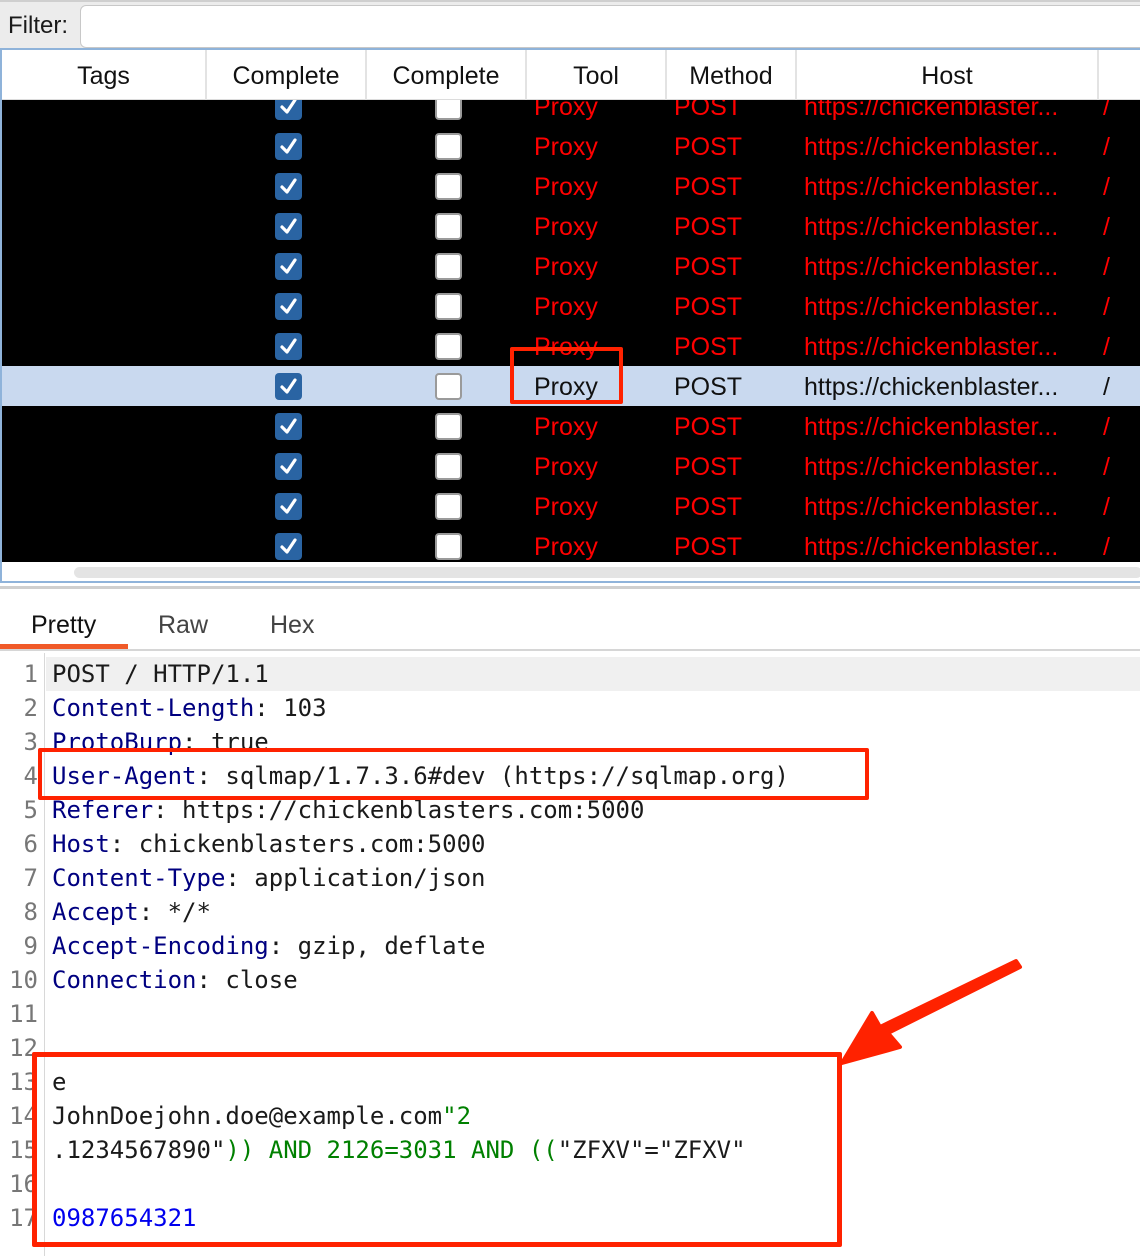  I want to click on column-header-host: Host, so click(948, 75).